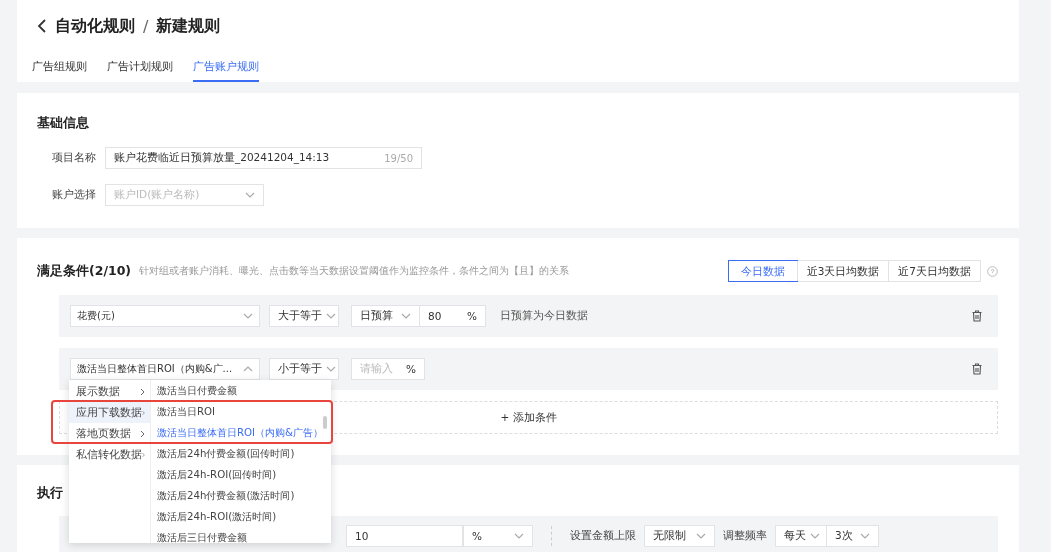  What do you see at coordinates (241, 474) in the screenshot?
I see `option-item: 激活后24h-ROI(回传时间)` at bounding box center [241, 474].